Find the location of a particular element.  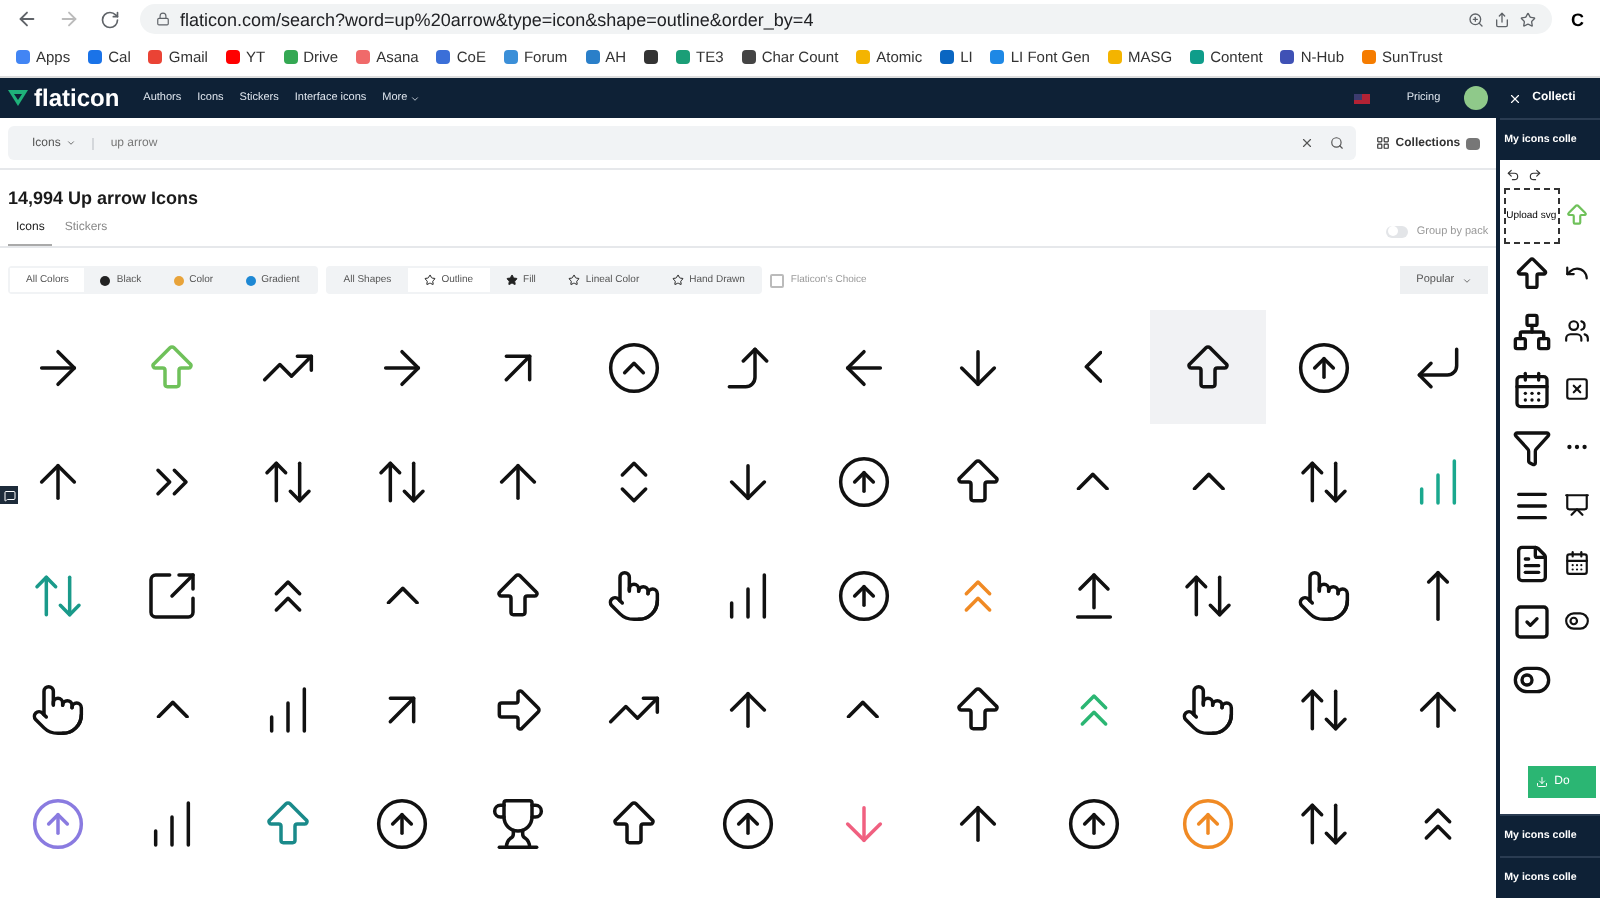

results-heading: 14,994 Up arrow Icons is located at coordinates (103, 199).